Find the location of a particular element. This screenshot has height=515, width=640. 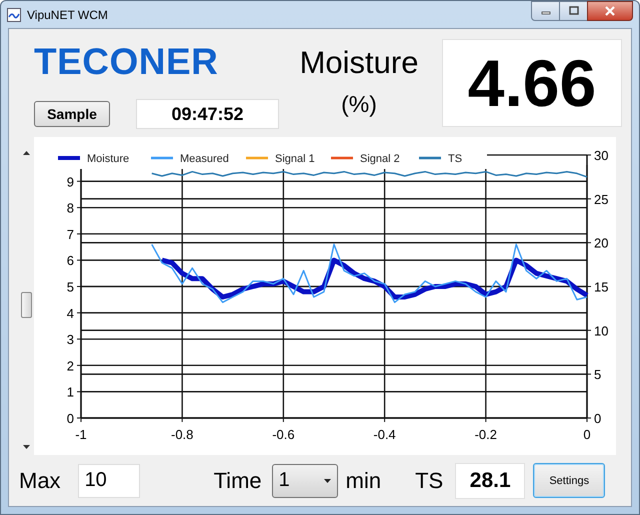

axis-label: 4 is located at coordinates (70, 313).